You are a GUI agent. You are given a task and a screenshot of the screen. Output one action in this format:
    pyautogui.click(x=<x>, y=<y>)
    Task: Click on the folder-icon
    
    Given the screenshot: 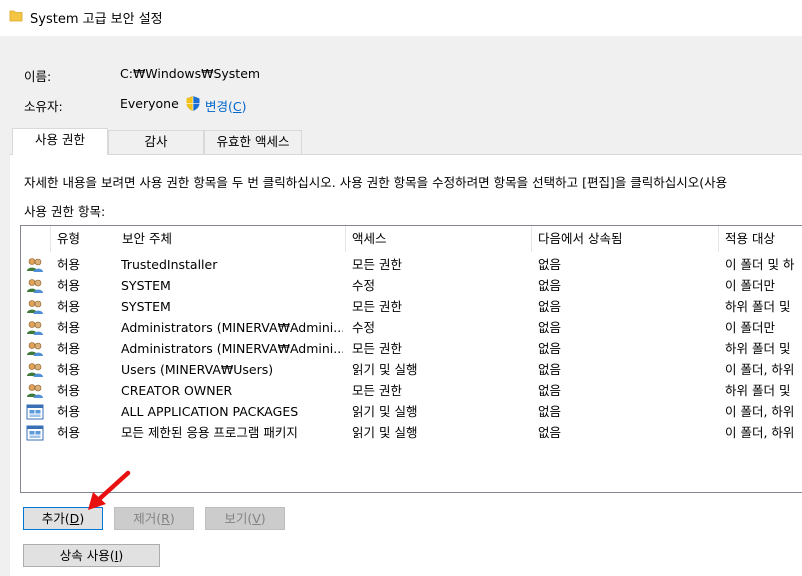 What is the action you would take?
    pyautogui.click(x=16, y=16)
    